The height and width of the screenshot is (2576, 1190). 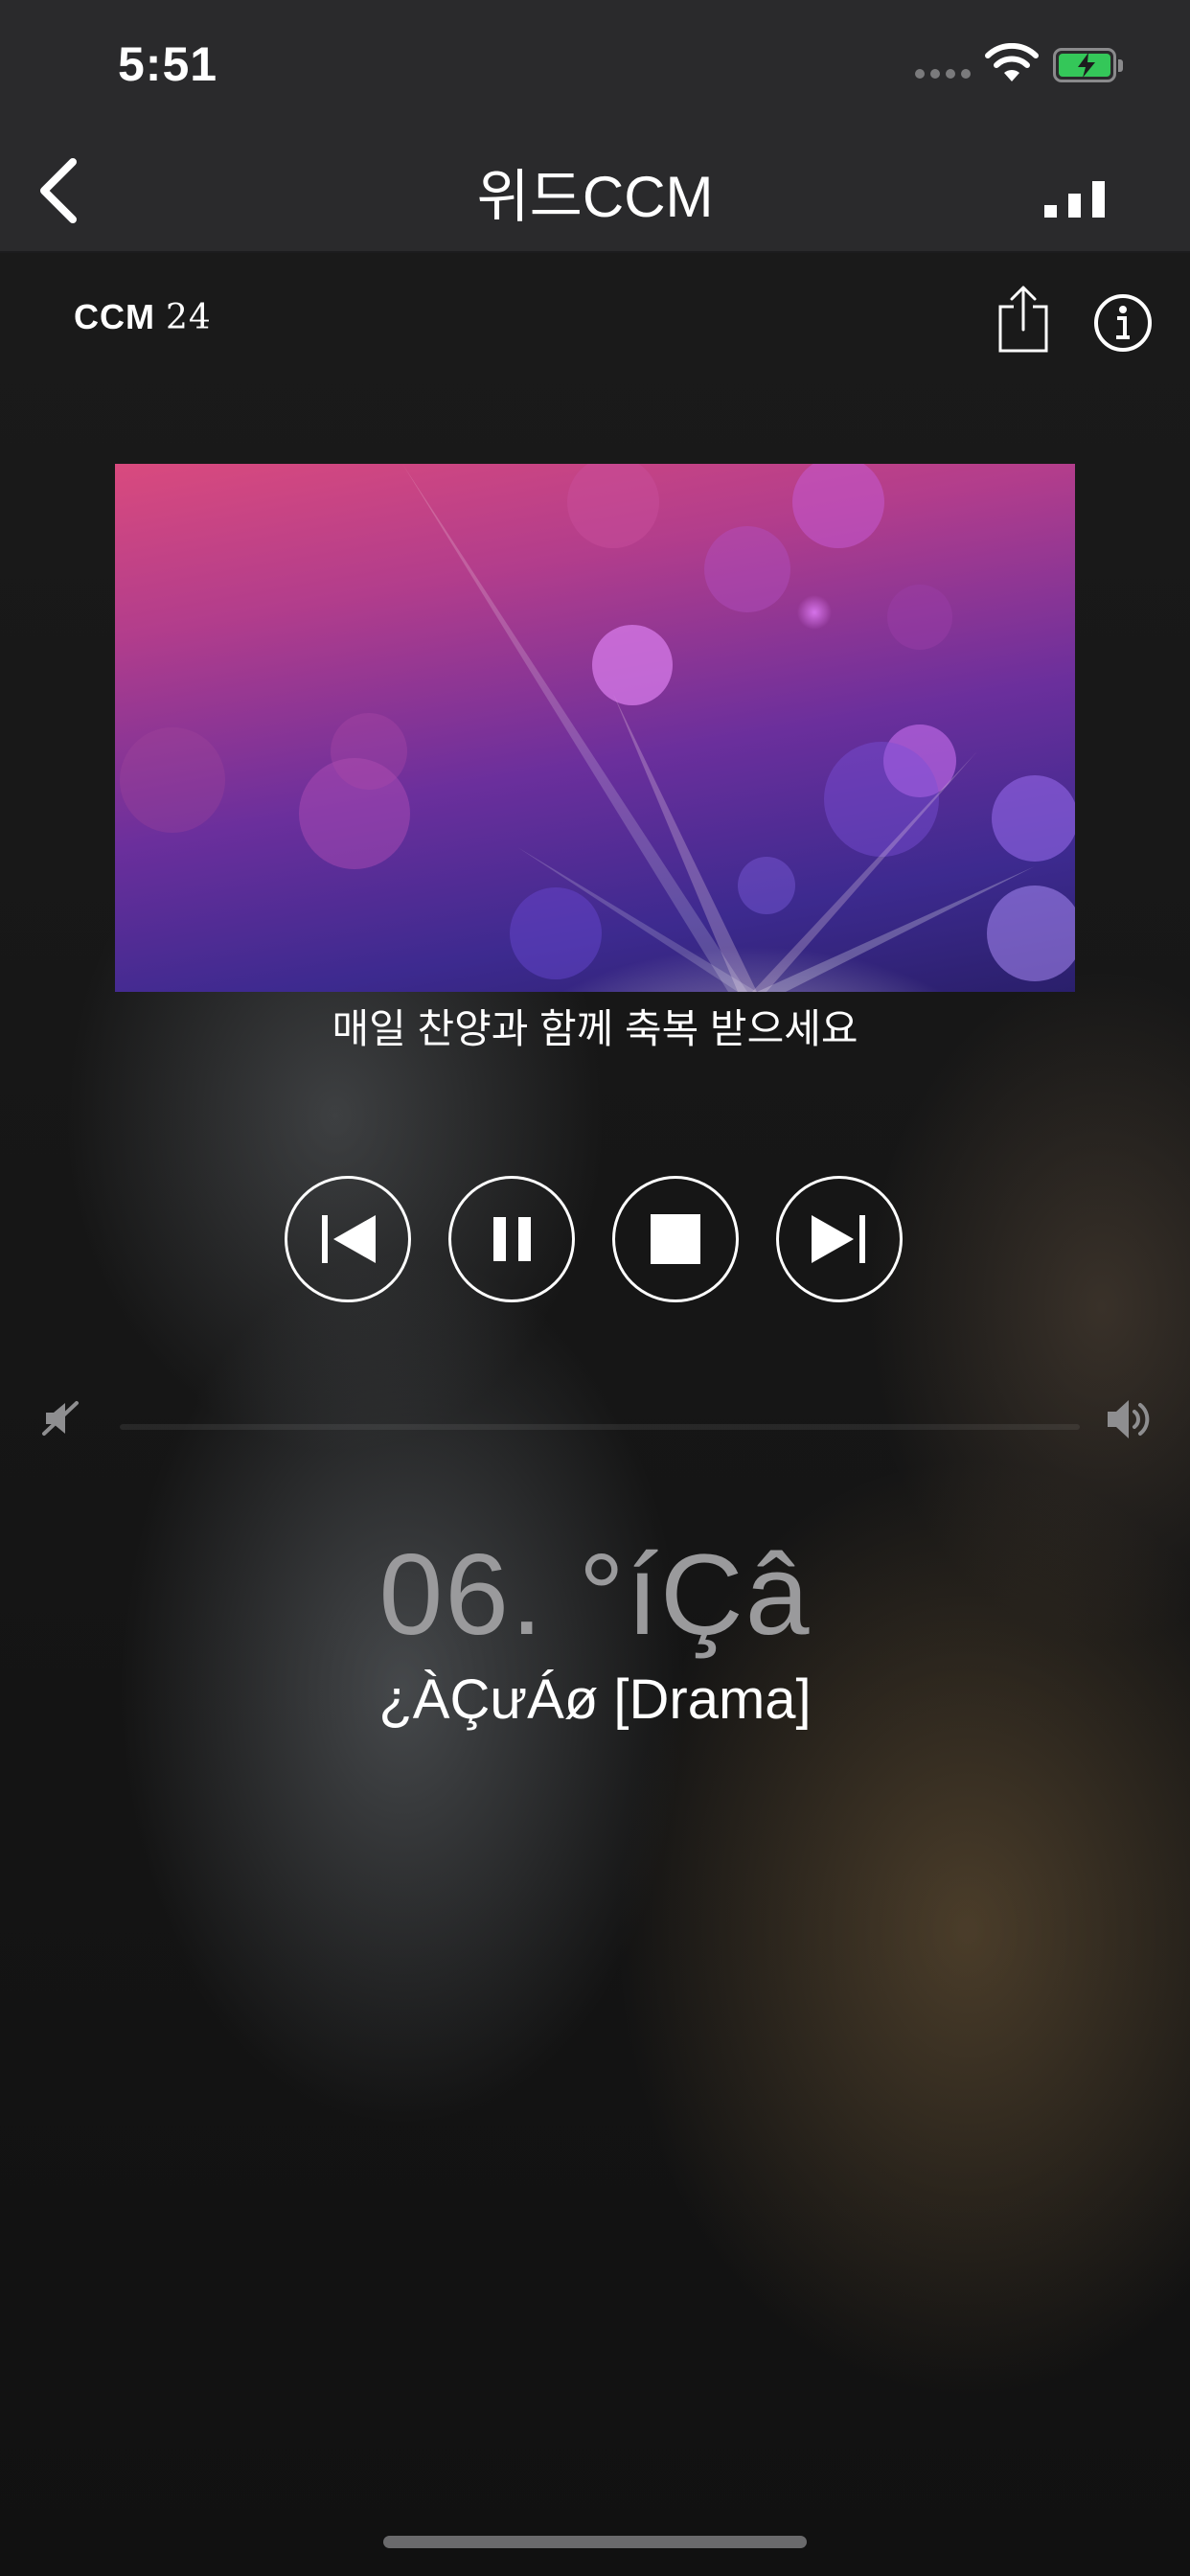 What do you see at coordinates (61, 1418) in the screenshot?
I see `volume-mute-icon` at bounding box center [61, 1418].